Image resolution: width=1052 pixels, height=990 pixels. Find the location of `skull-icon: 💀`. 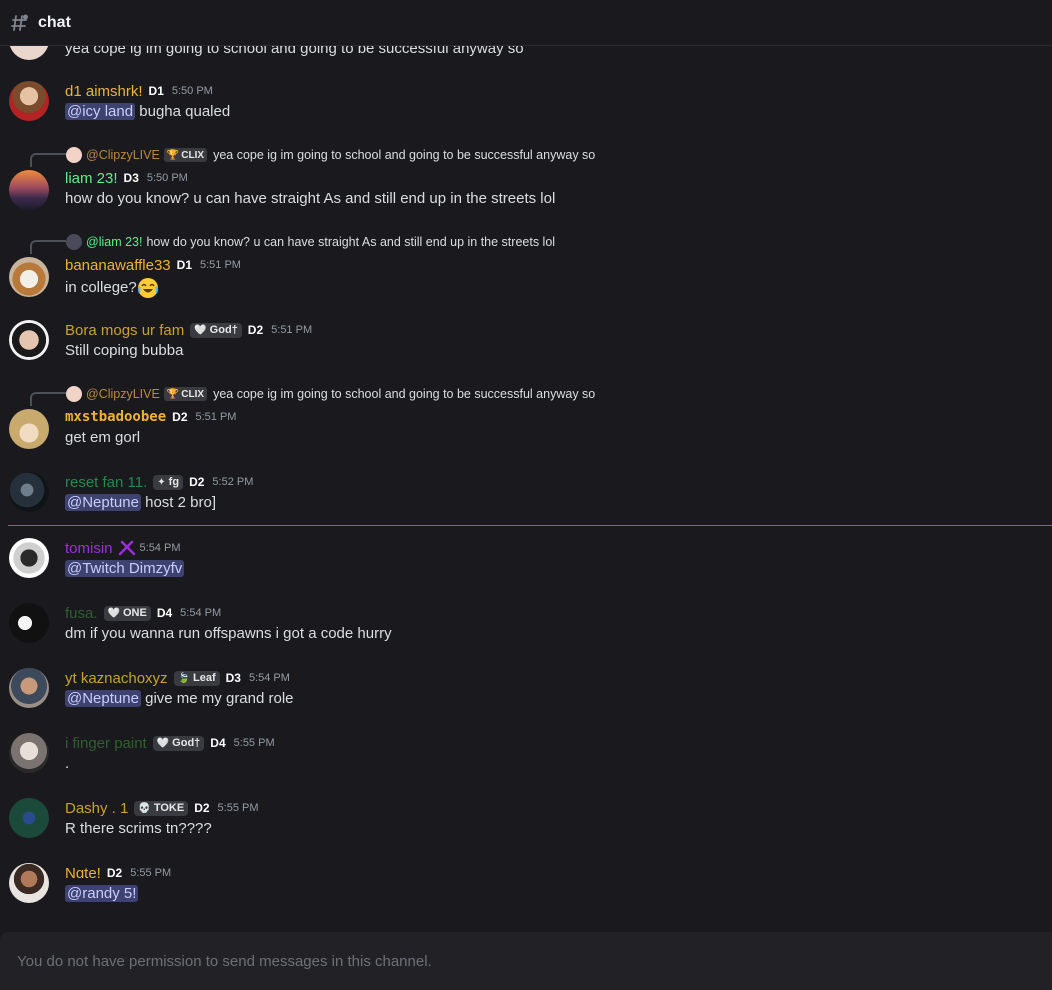

skull-icon: 💀 is located at coordinates (144, 808).